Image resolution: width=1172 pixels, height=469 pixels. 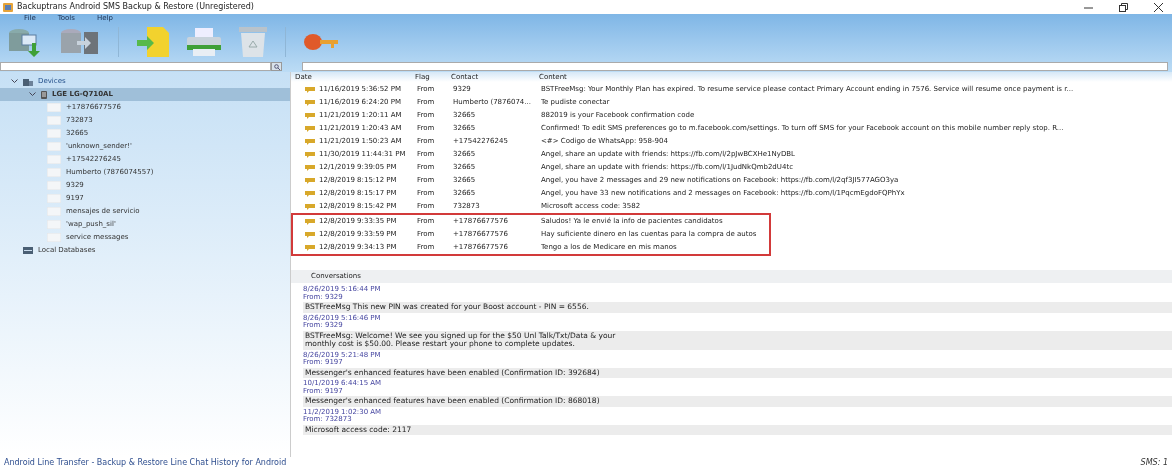 I want to click on key-icon, so click(x=321, y=42).